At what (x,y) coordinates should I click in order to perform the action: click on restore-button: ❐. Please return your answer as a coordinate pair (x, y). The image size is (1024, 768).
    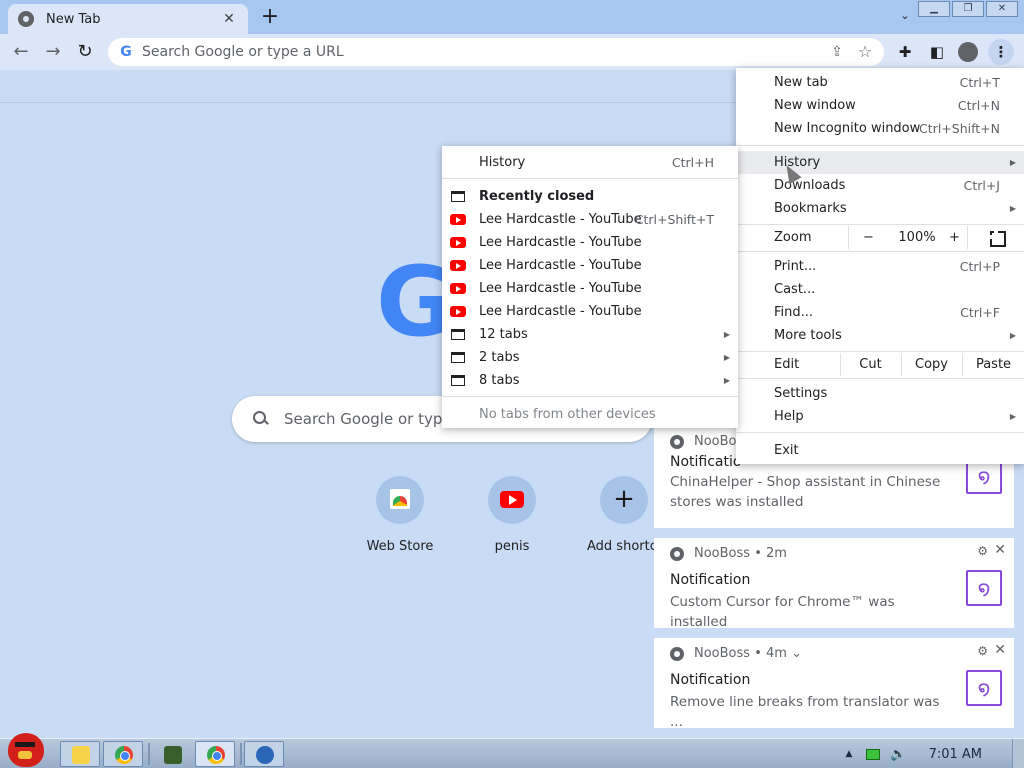
    Looking at the image, I should click on (968, 9).